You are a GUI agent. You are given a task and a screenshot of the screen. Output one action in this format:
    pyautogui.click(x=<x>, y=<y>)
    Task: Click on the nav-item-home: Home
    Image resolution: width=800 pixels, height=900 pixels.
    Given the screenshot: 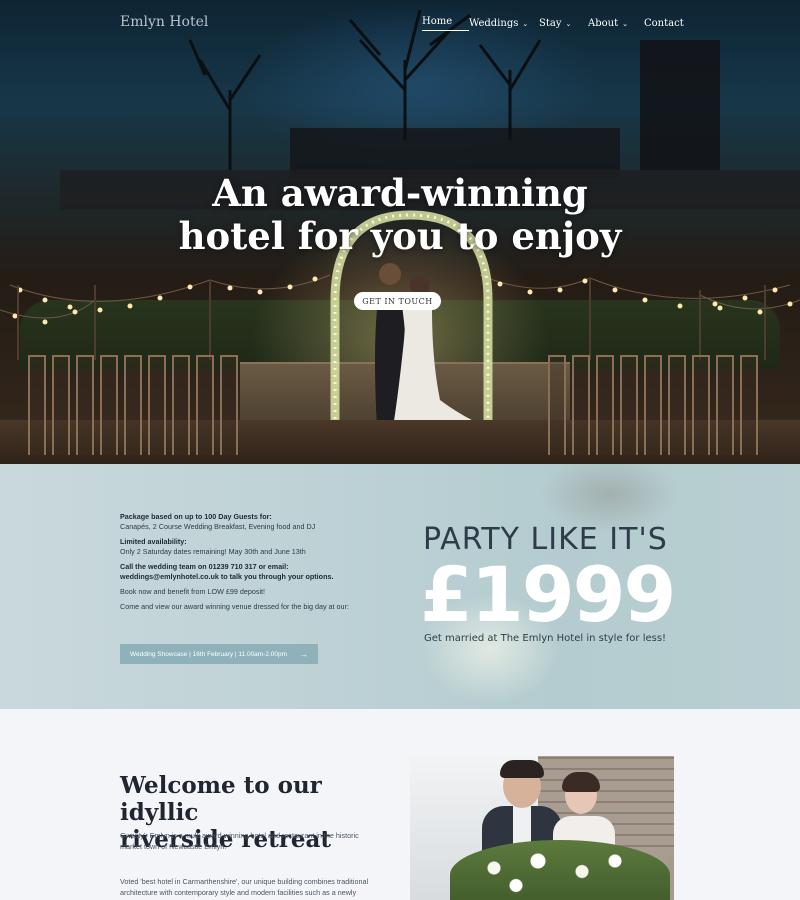 What is the action you would take?
    pyautogui.click(x=445, y=23)
    